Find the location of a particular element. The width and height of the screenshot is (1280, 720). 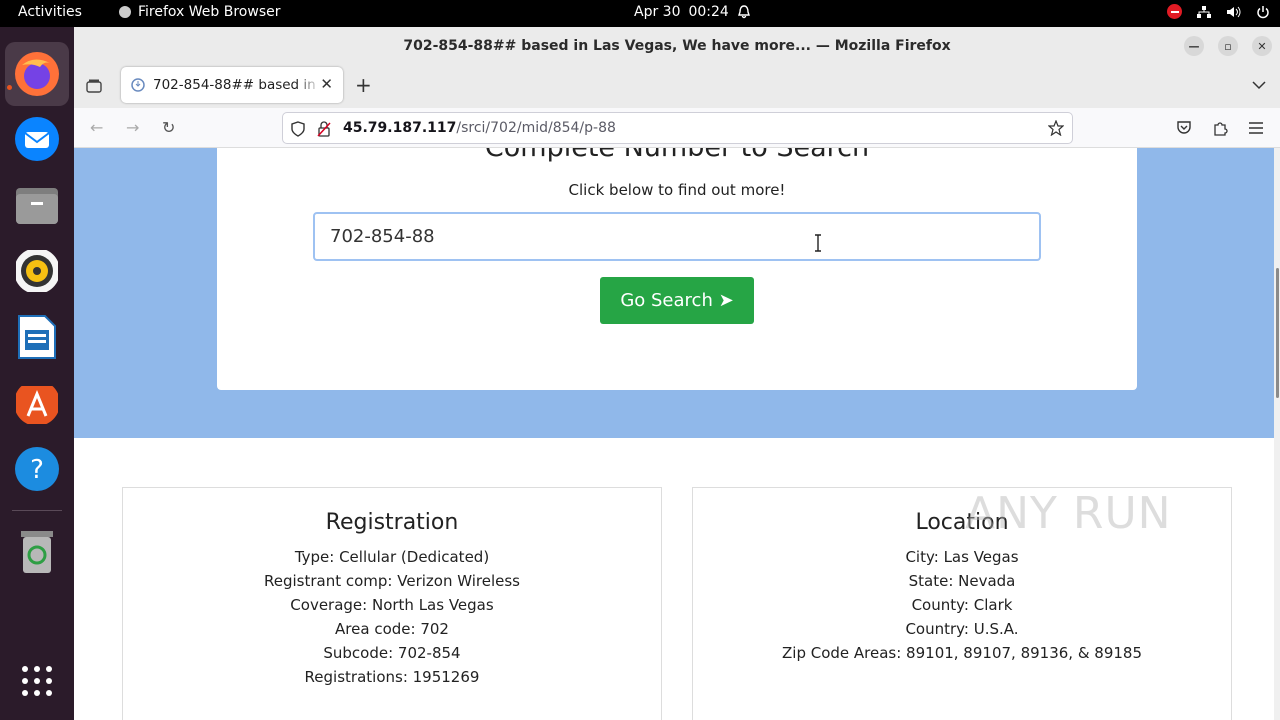

app-menu: Firefox Web Browser is located at coordinates (199, 12).